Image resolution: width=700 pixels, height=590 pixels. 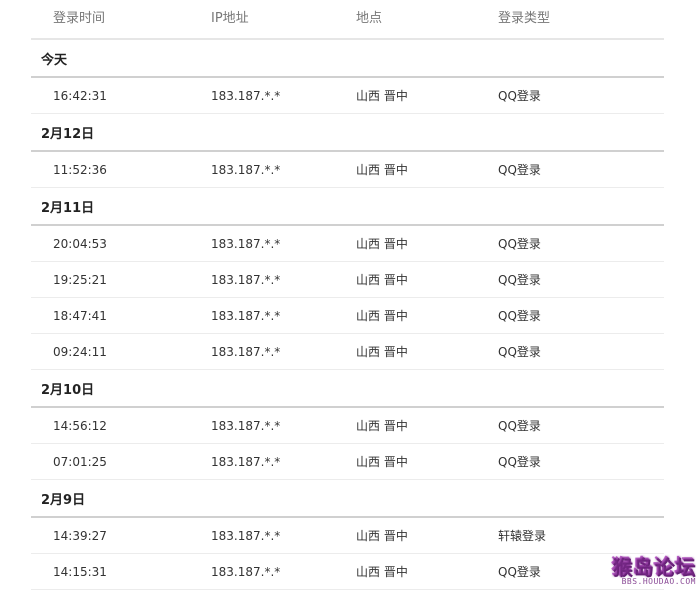 I want to click on row-login-time: 07:01:25, so click(x=80, y=462).